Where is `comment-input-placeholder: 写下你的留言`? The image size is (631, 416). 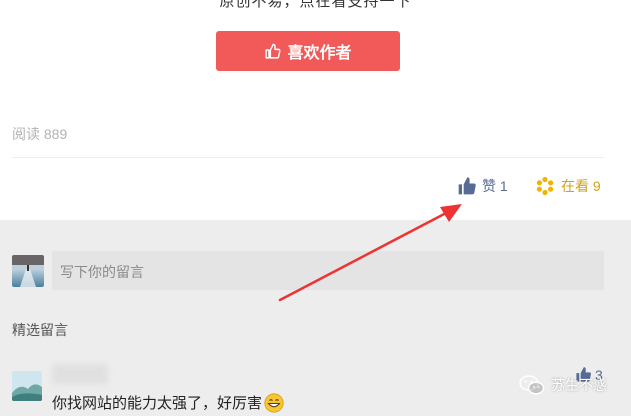 comment-input-placeholder: 写下你的留言 is located at coordinates (102, 272).